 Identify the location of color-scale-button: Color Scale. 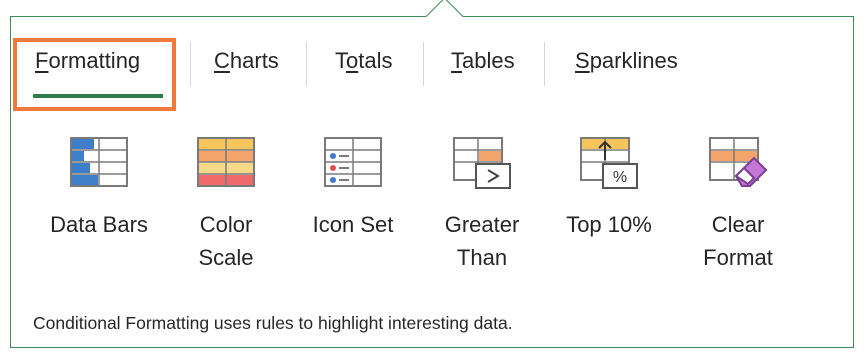
(226, 204).